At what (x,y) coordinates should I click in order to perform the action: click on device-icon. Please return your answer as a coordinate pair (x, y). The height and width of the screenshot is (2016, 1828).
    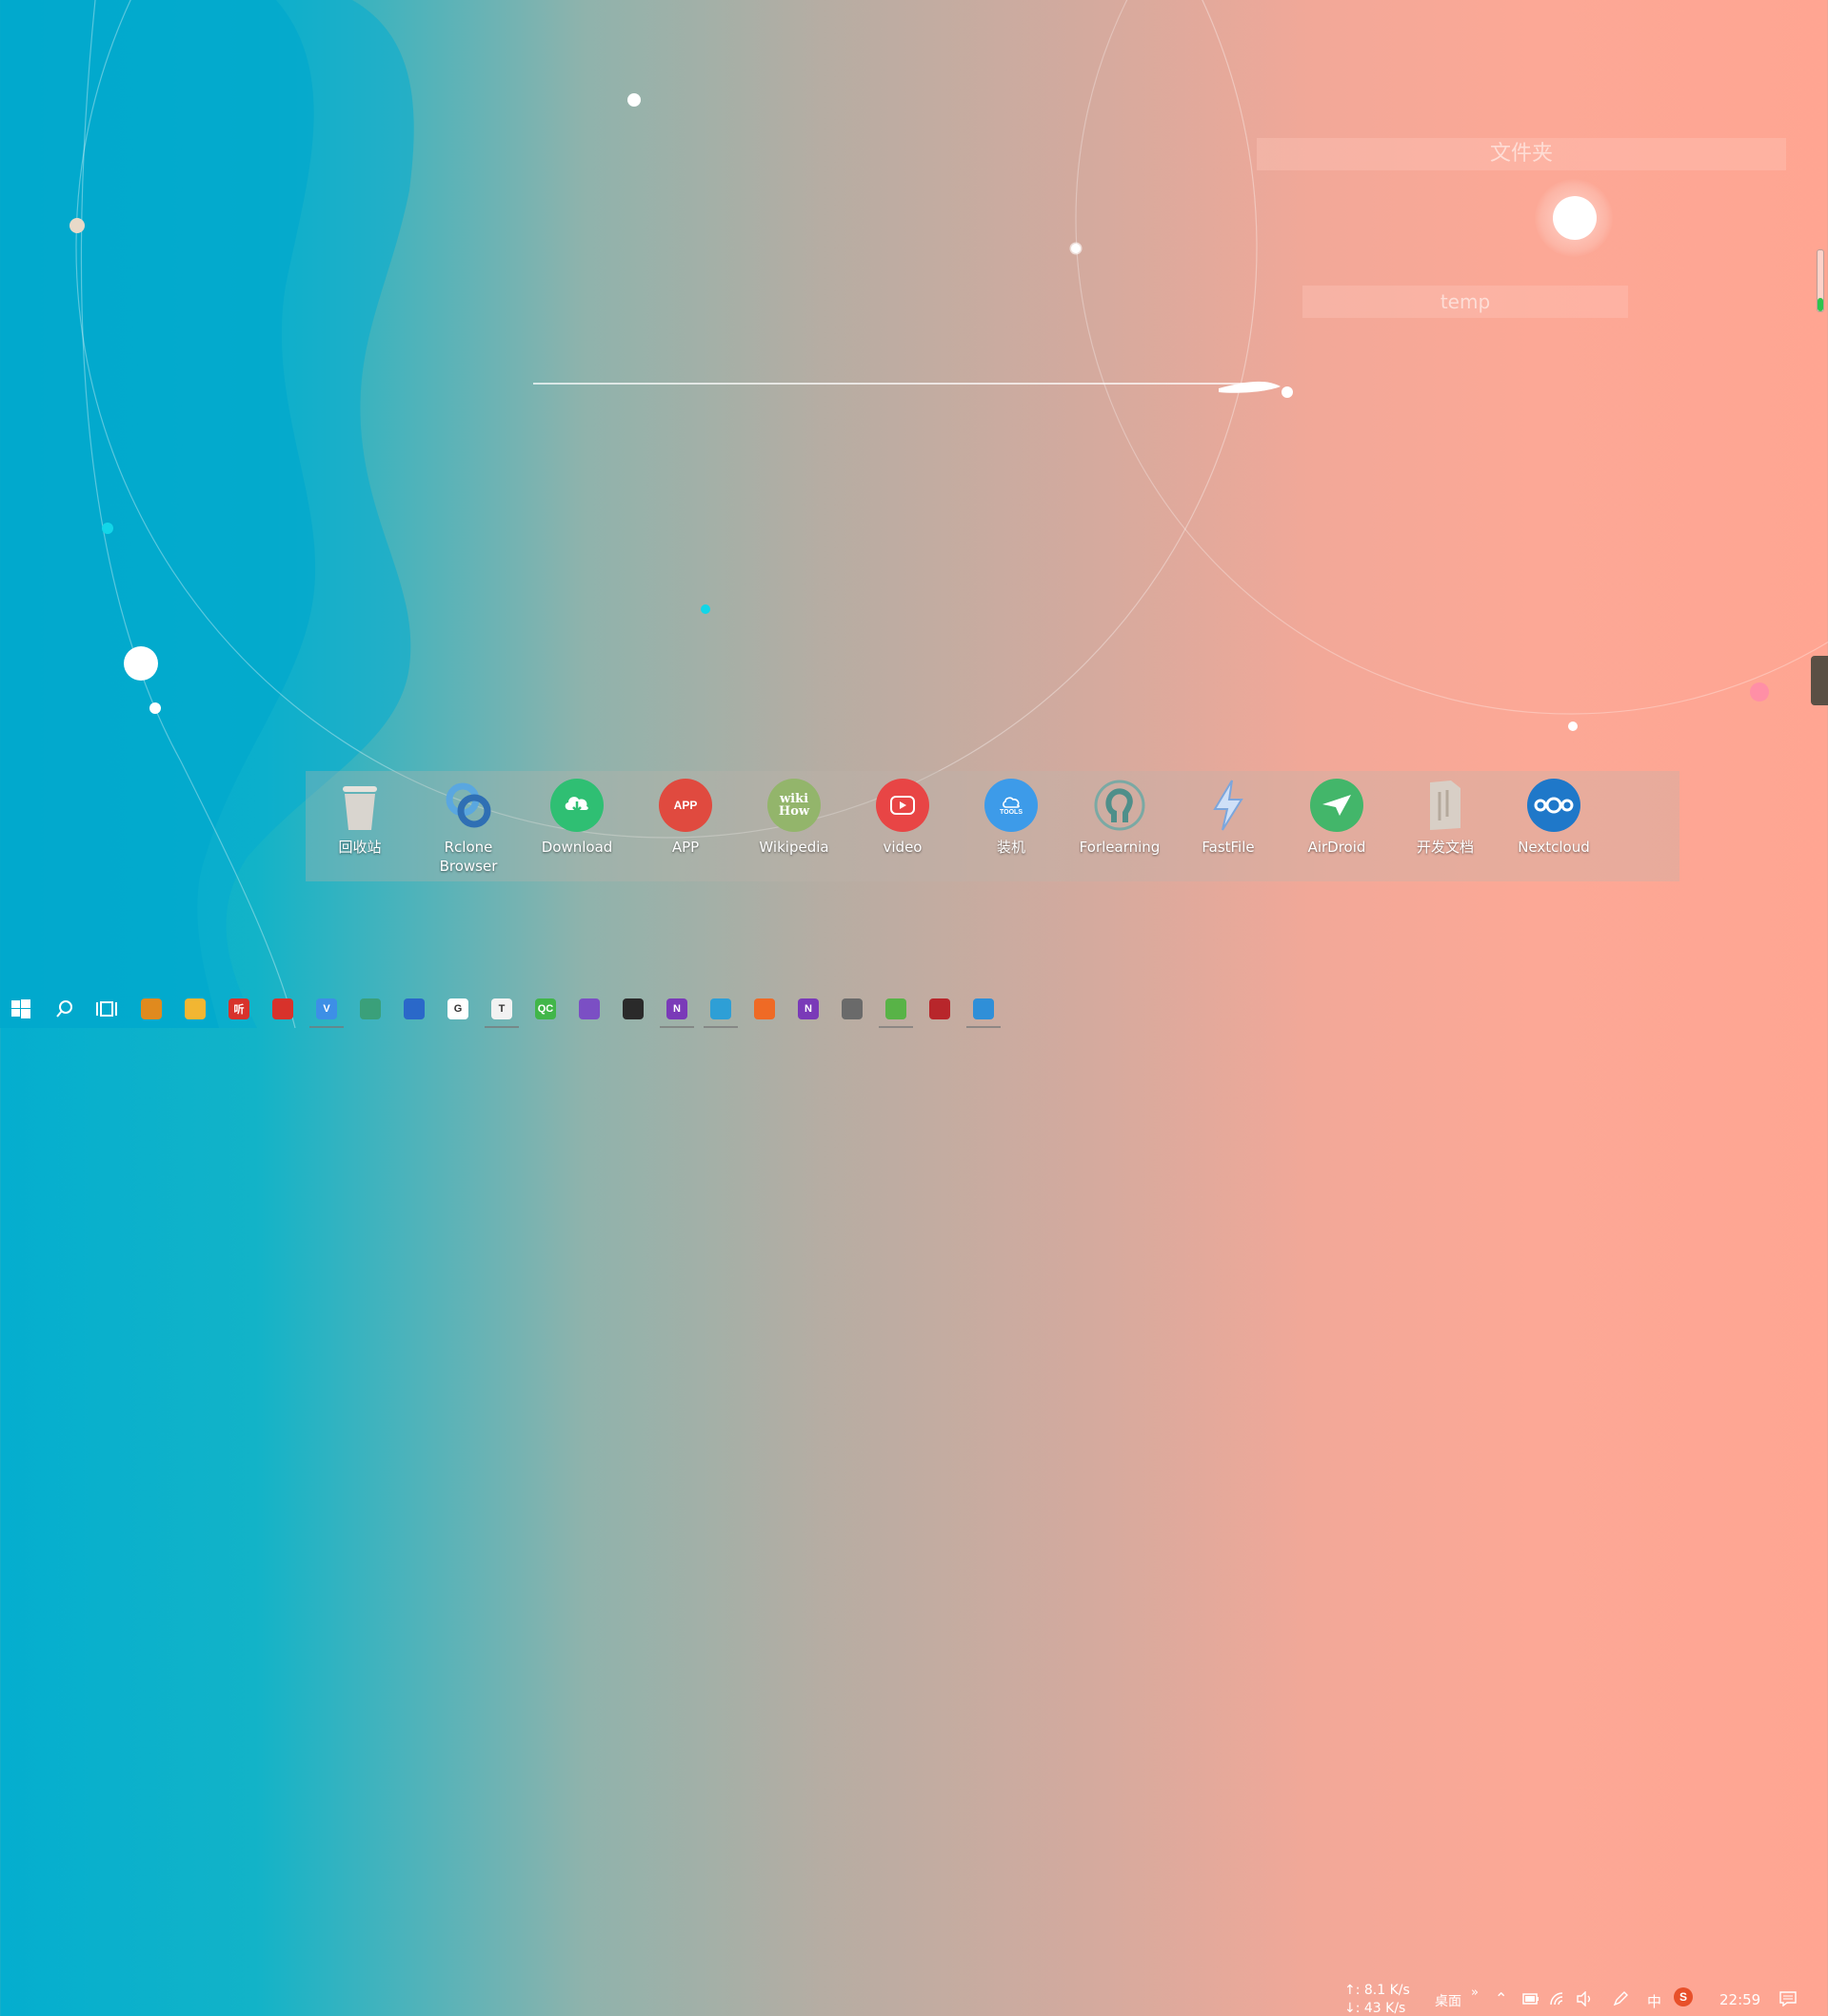
    Looking at the image, I should click on (852, 1009).